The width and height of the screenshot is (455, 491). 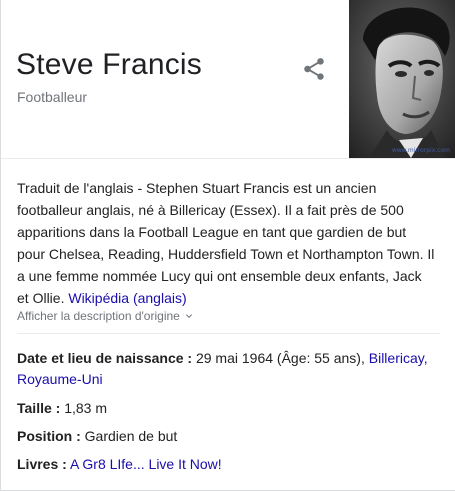 I want to click on fact-position-label: Position :, so click(x=49, y=436).